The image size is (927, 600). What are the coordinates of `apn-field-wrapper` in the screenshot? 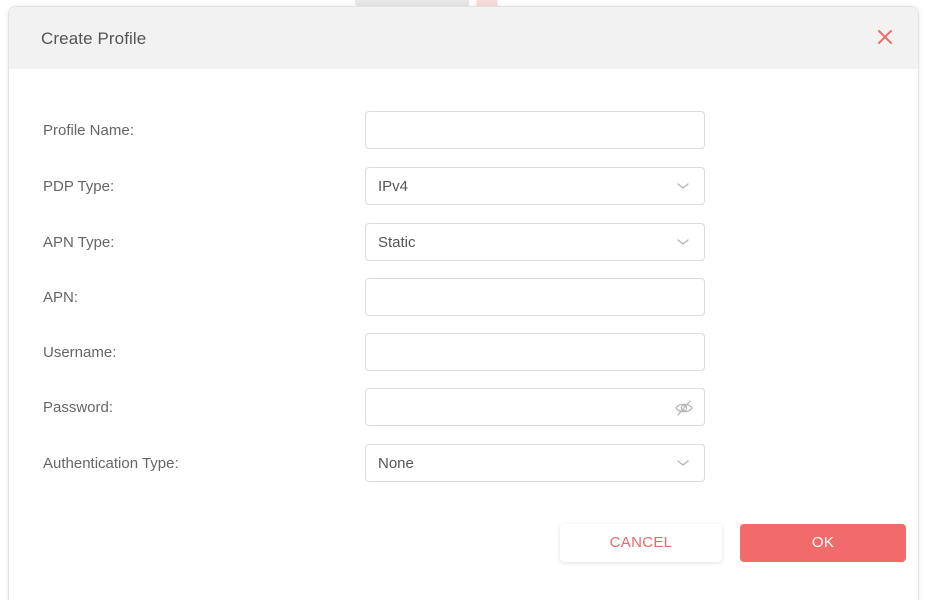 It's located at (535, 297).